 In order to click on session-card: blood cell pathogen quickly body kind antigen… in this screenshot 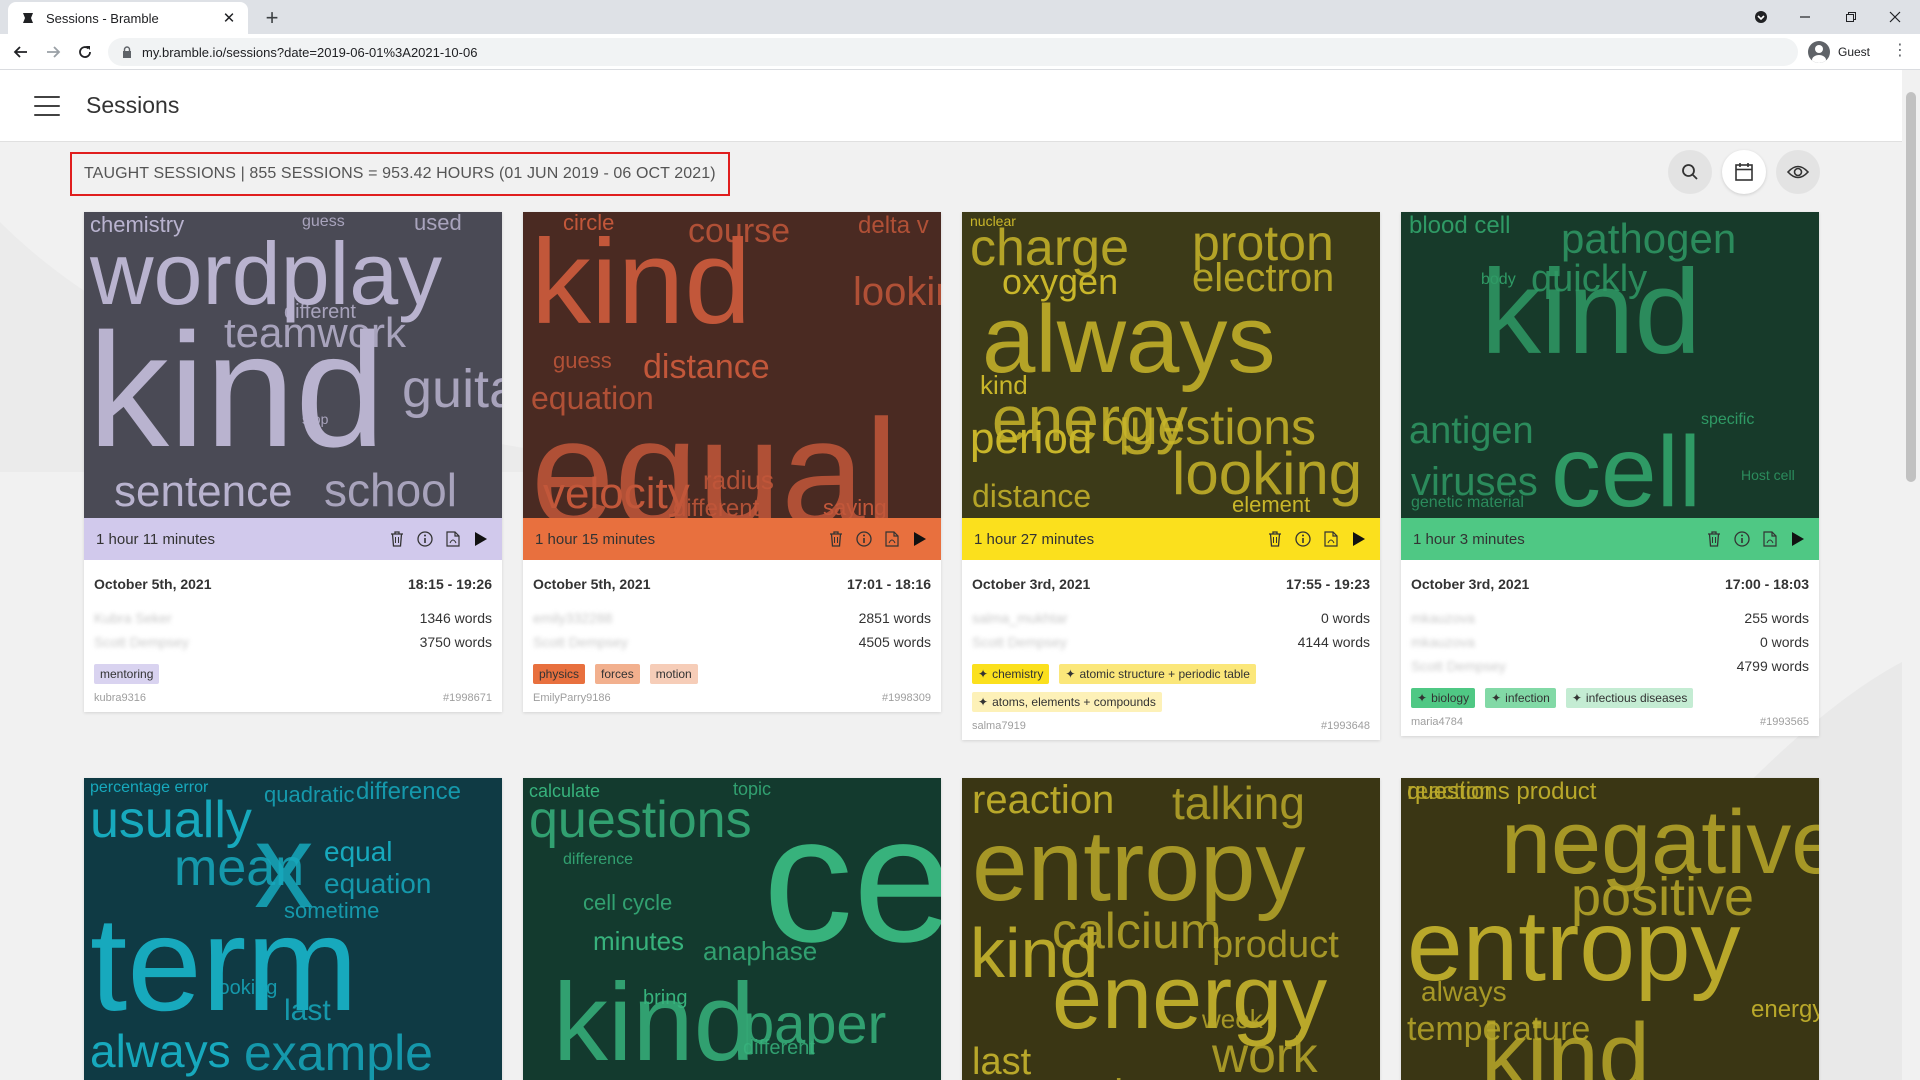, I will do `click(1610, 474)`.